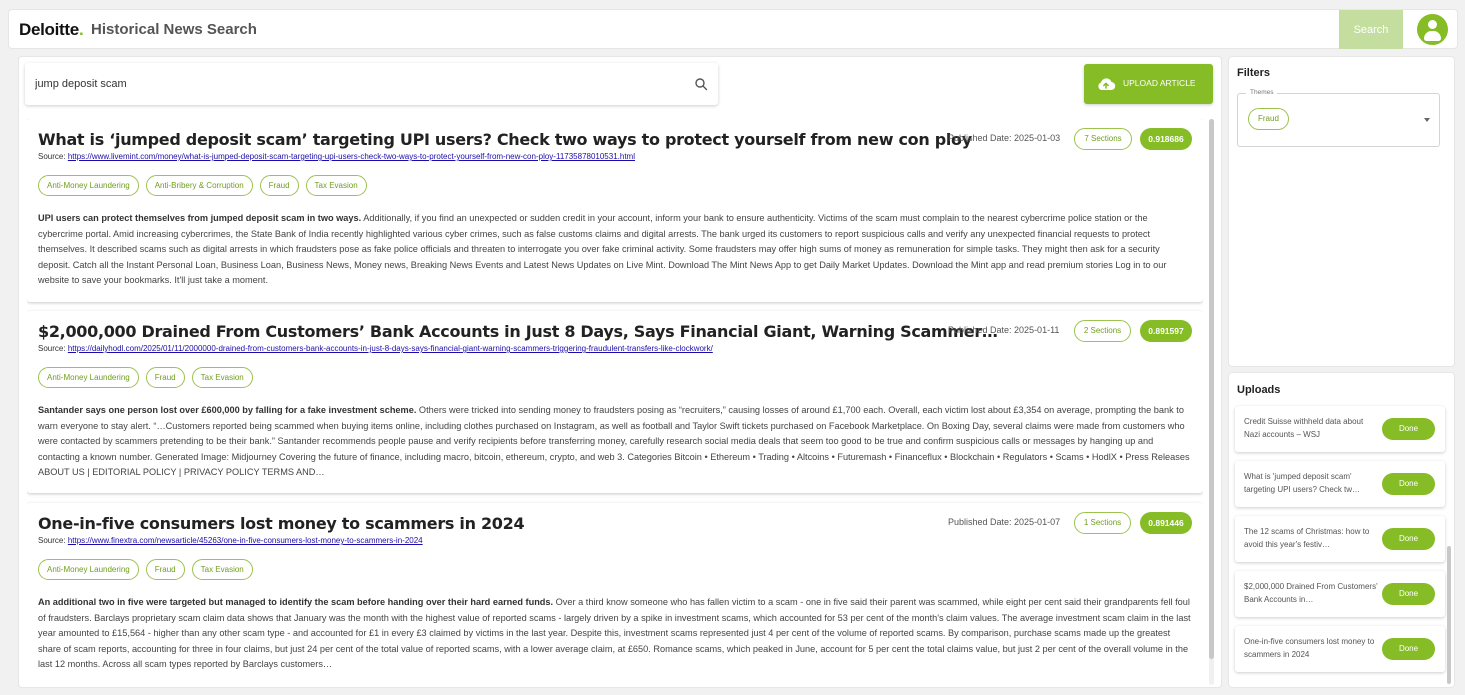 The height and width of the screenshot is (695, 1465). Describe the element at coordinates (355, 84) in the screenshot. I see `search-input` at that location.